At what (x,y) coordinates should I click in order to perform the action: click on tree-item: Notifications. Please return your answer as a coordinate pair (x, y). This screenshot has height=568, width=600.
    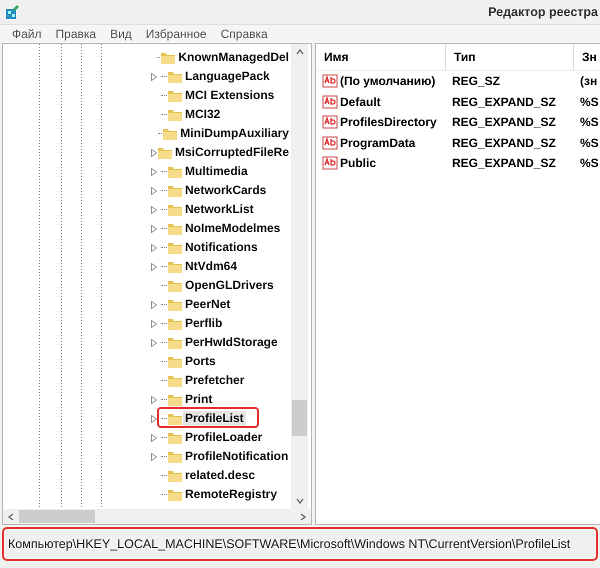
    Looking at the image, I should click on (221, 247).